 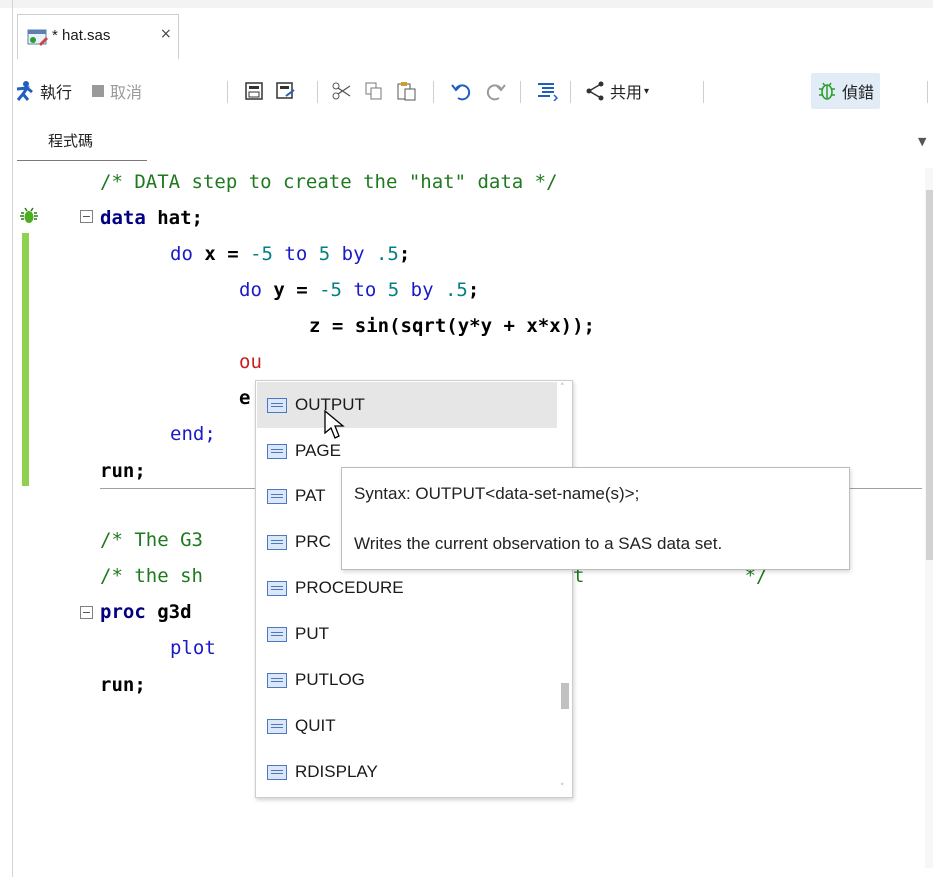 I want to click on code-line: proc g3d, so click(x=146, y=612).